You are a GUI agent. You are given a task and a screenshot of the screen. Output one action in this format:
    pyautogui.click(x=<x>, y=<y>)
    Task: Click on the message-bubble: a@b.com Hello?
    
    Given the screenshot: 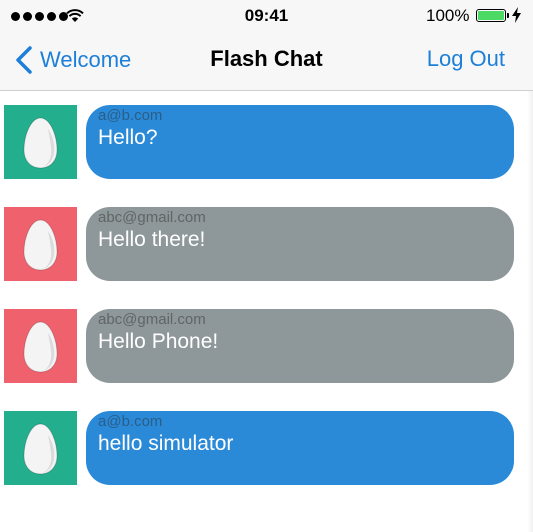 What is the action you would take?
    pyautogui.click(x=300, y=142)
    